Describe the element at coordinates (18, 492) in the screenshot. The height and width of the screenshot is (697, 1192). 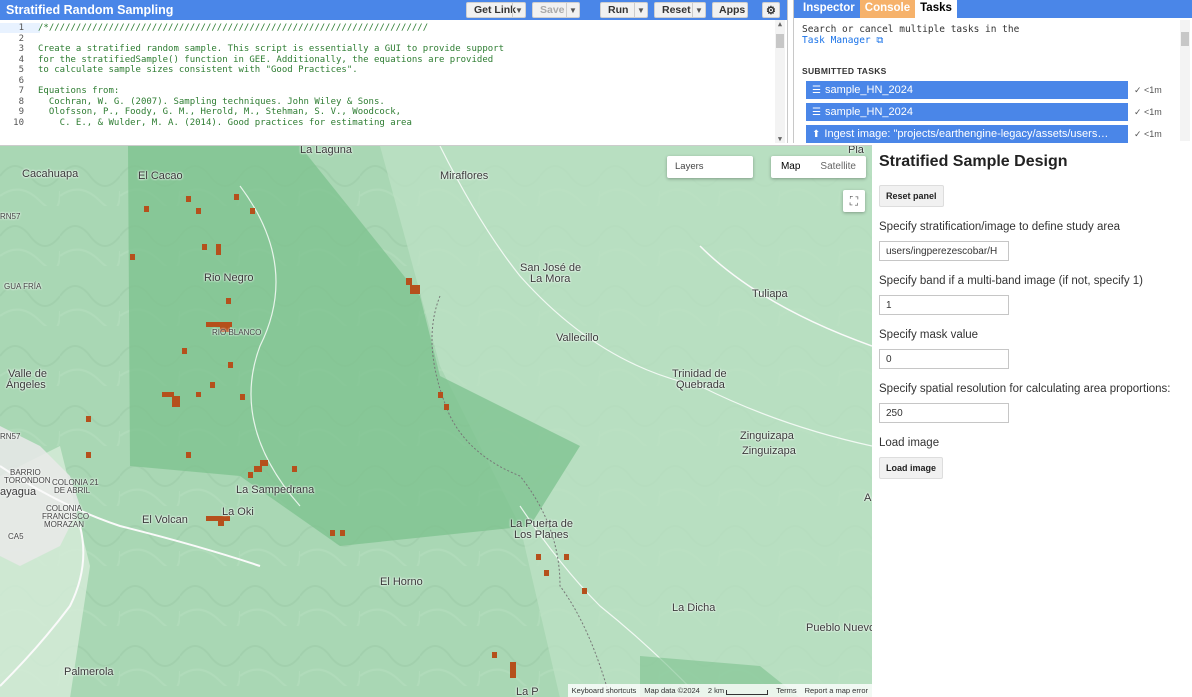
I see `place-label: ayagua` at that location.